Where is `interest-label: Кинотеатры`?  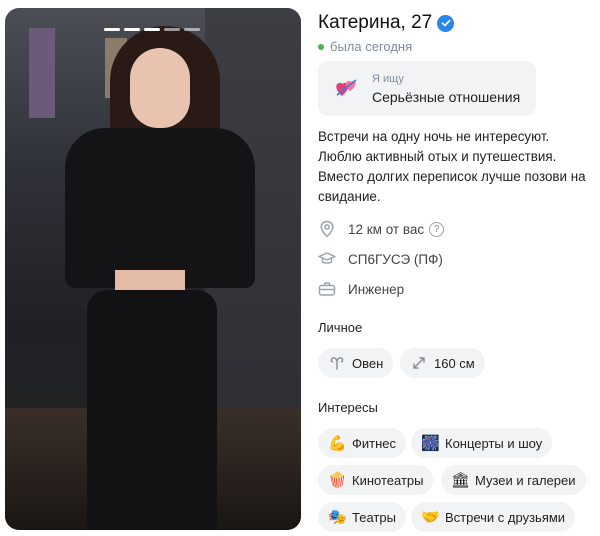 interest-label: Кинотеатры is located at coordinates (388, 480).